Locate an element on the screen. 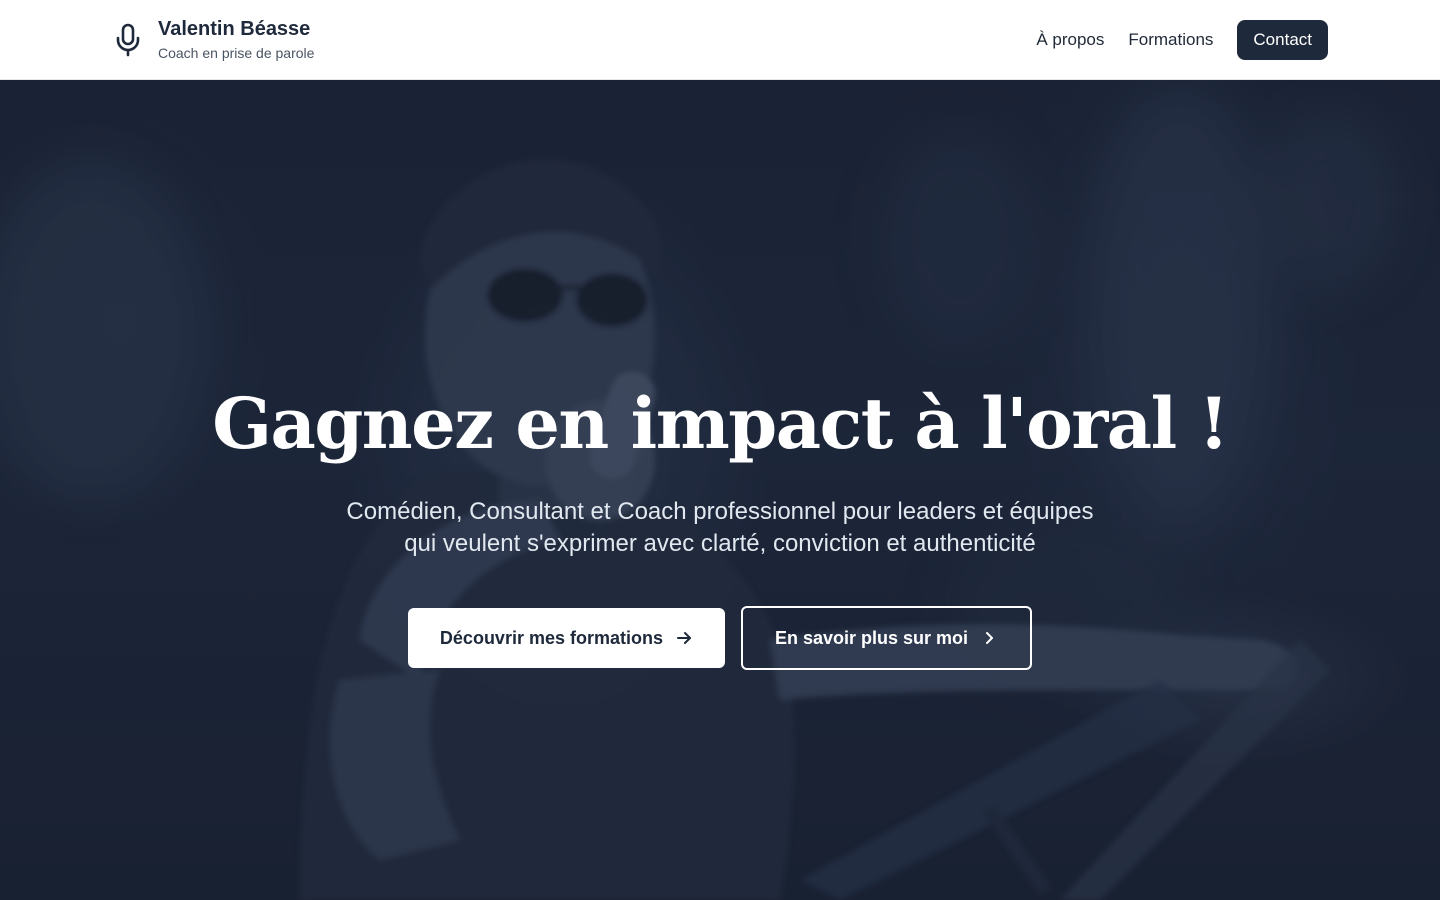  hero-title: Gagnez en impact à l'oral ! is located at coordinates (720, 423).